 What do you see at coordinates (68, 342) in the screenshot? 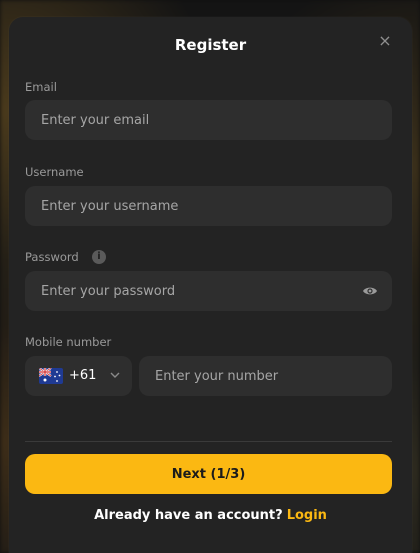
I see `mobile-label: Mobile number` at bounding box center [68, 342].